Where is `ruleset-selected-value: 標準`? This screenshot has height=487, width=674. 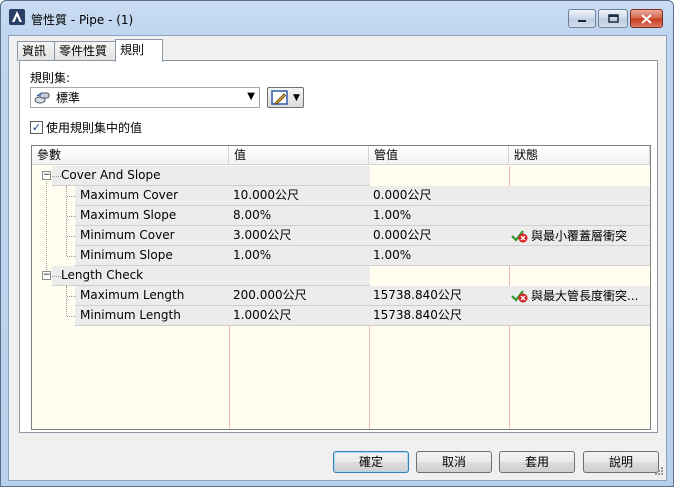
ruleset-selected-value: 標準 is located at coordinates (68, 98).